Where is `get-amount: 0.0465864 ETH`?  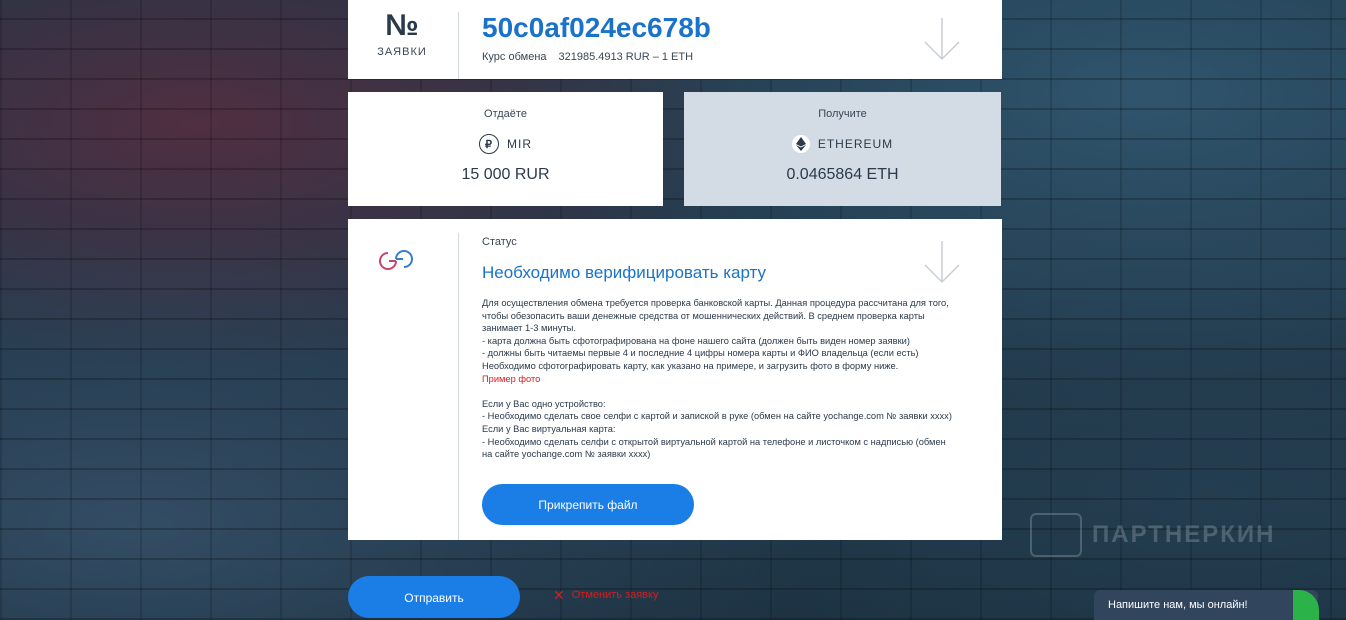
get-amount: 0.0465864 ETH is located at coordinates (842, 174).